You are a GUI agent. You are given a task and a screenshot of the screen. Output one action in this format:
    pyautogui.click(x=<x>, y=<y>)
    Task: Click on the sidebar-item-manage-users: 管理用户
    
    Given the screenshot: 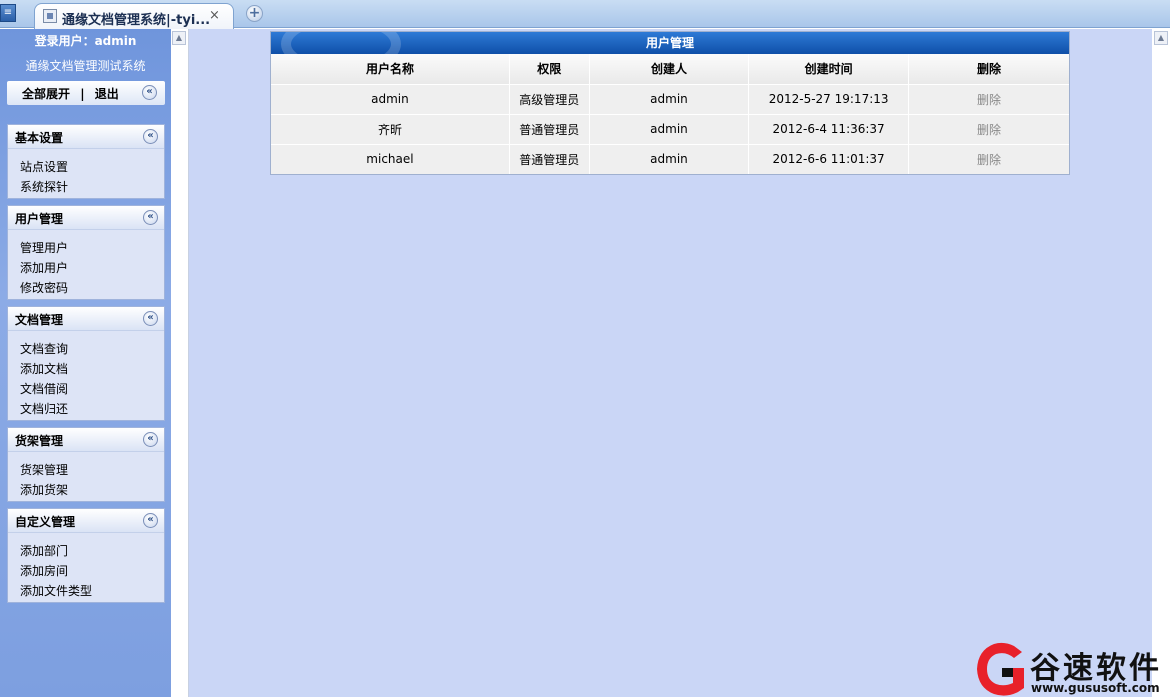 What is the action you would take?
    pyautogui.click(x=92, y=248)
    